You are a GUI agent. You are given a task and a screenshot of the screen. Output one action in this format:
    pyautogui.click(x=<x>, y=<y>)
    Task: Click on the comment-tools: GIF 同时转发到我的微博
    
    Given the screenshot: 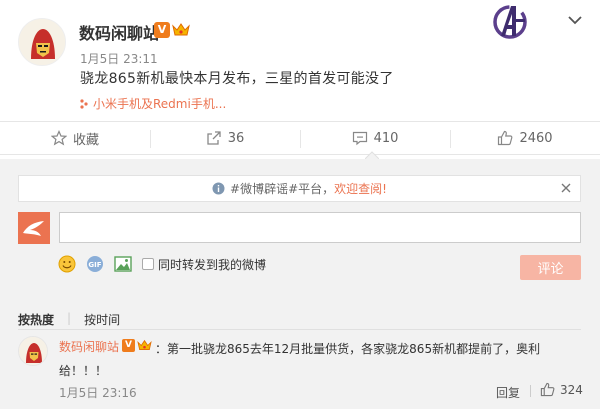 What is the action you would take?
    pyautogui.click(x=162, y=264)
    